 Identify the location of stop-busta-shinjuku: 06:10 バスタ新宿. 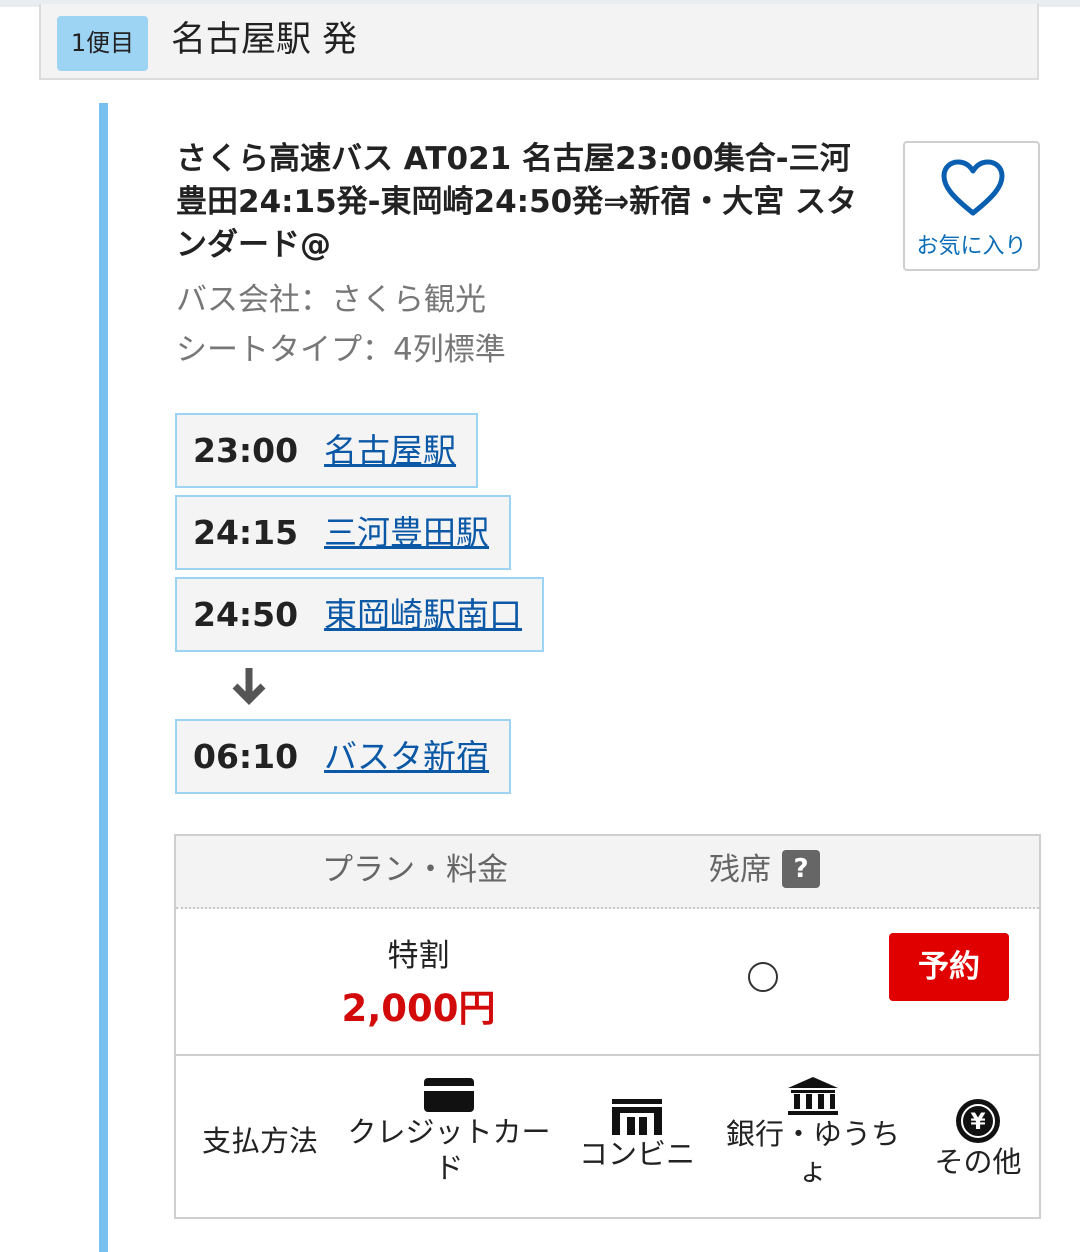
(343, 756).